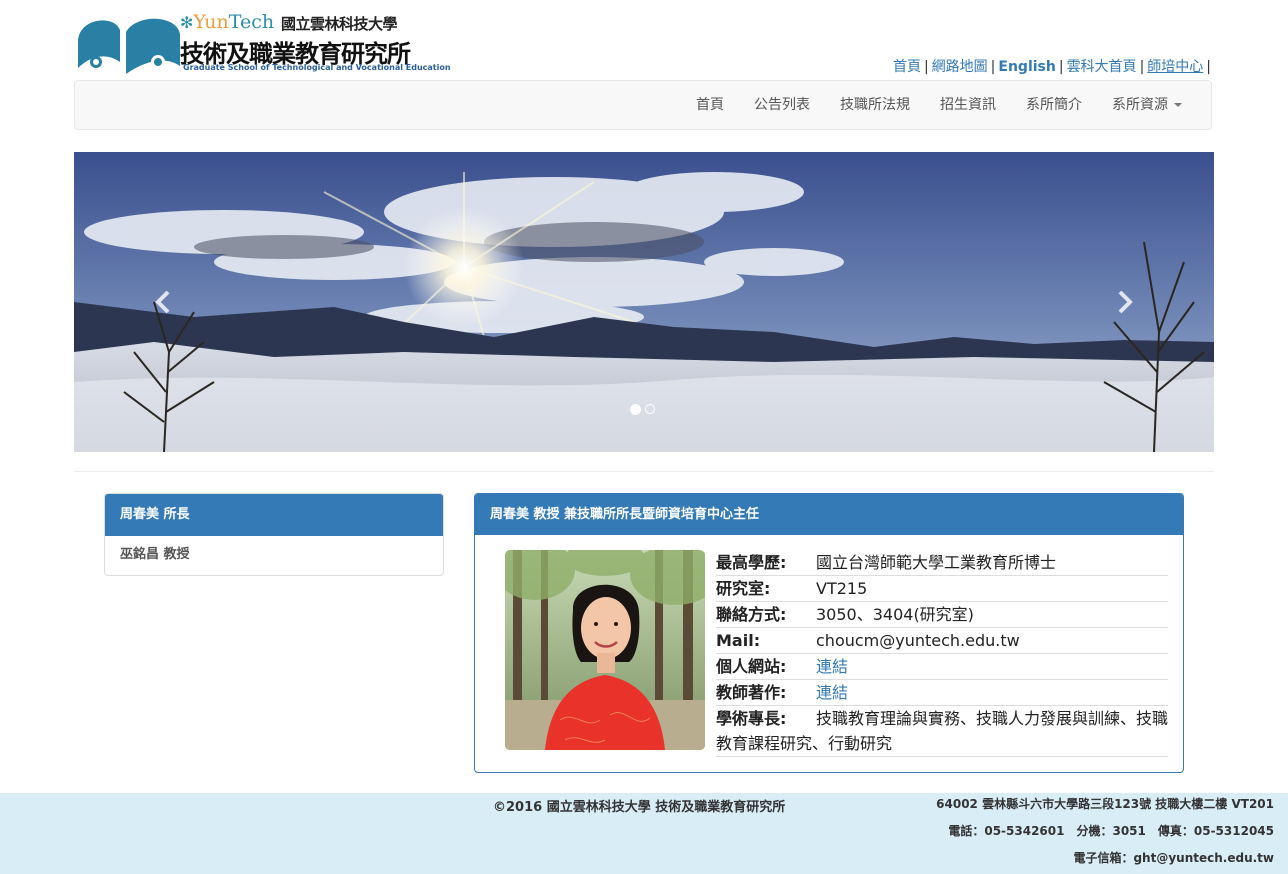  Describe the element at coordinates (895, 614) in the screenshot. I see `profile-value: 3050、3404(研究室)` at that location.